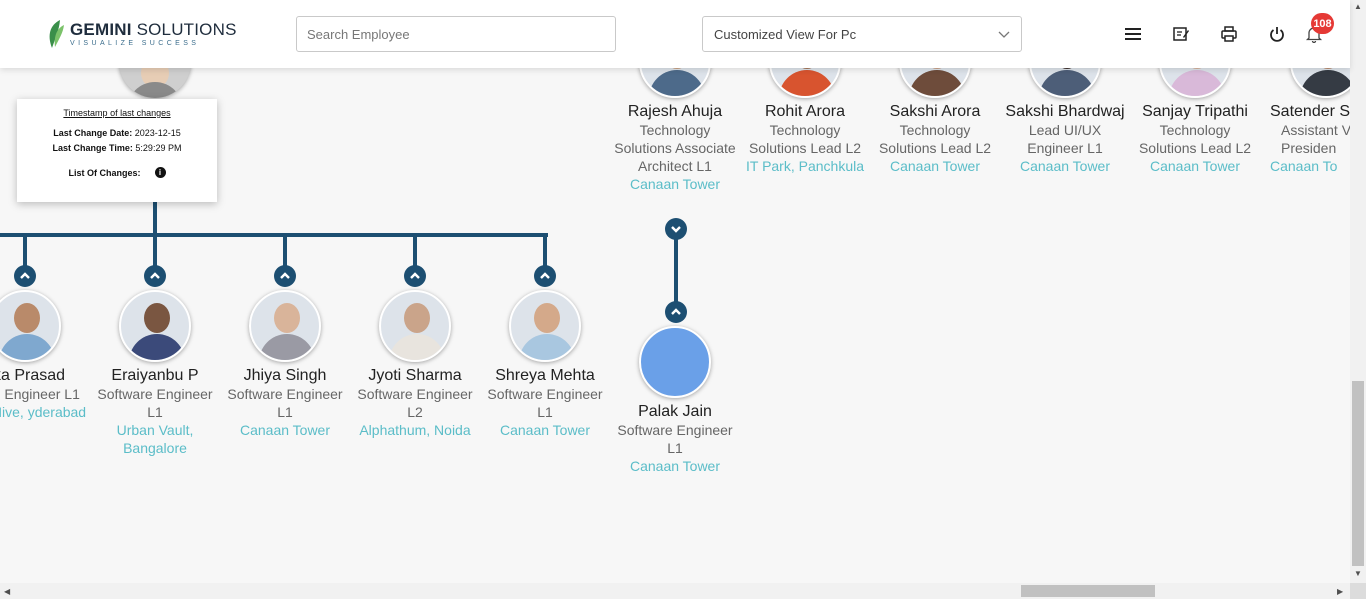  Describe the element at coordinates (104, 172) in the screenshot. I see `list-of-changes-label: List Of Changes:` at that location.